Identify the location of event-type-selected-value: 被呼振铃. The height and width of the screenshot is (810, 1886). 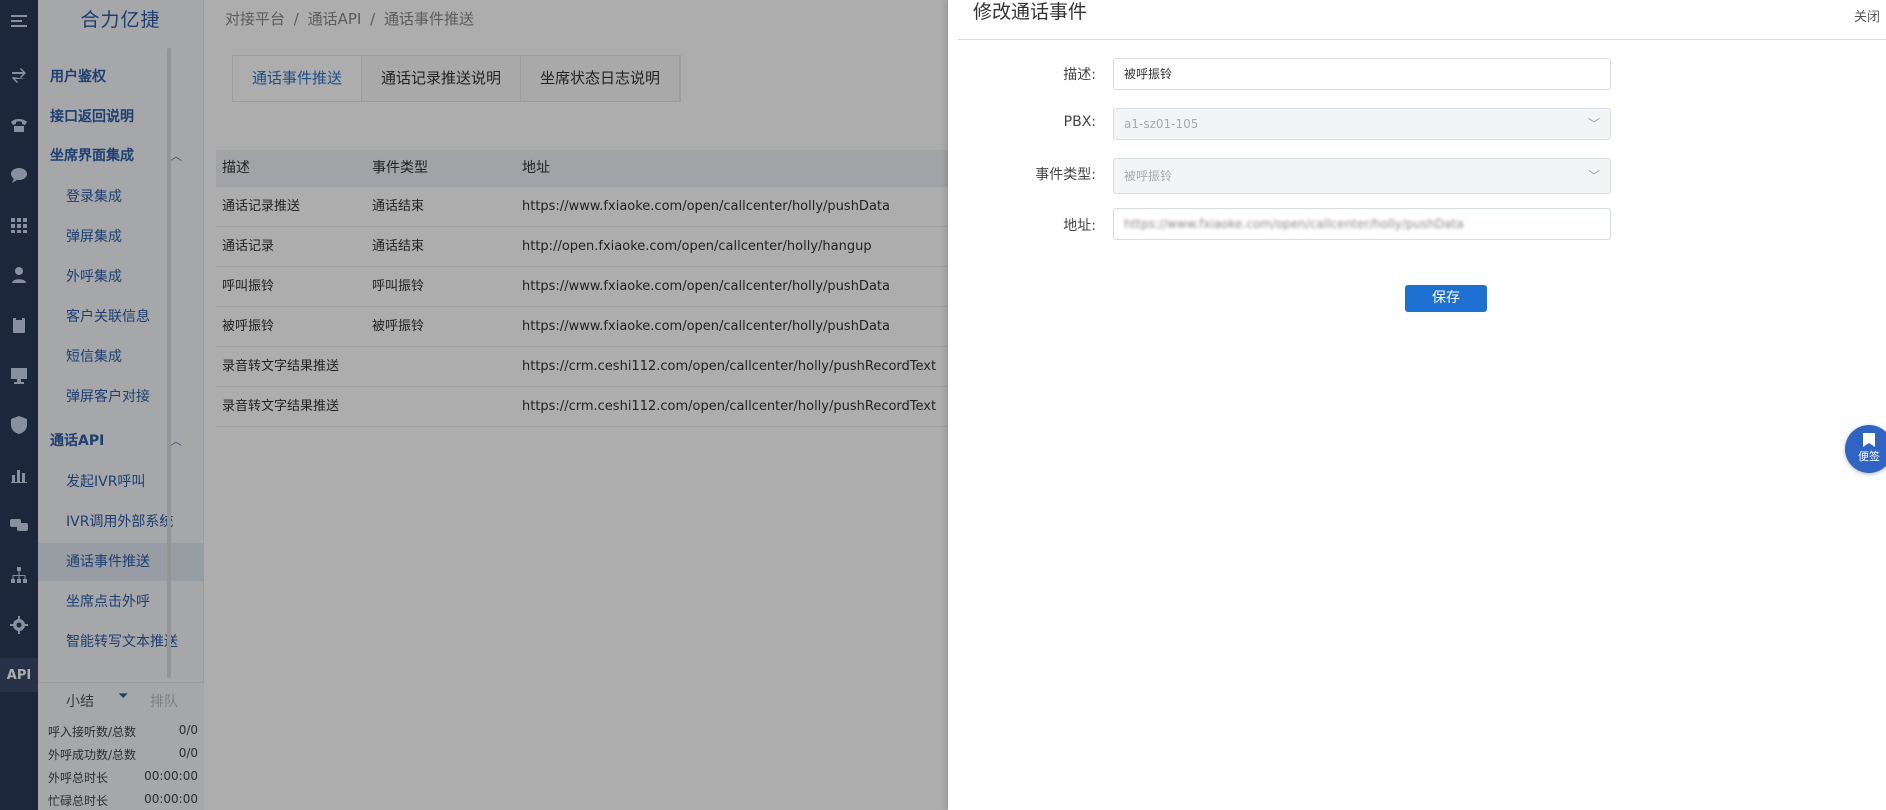
(1148, 176).